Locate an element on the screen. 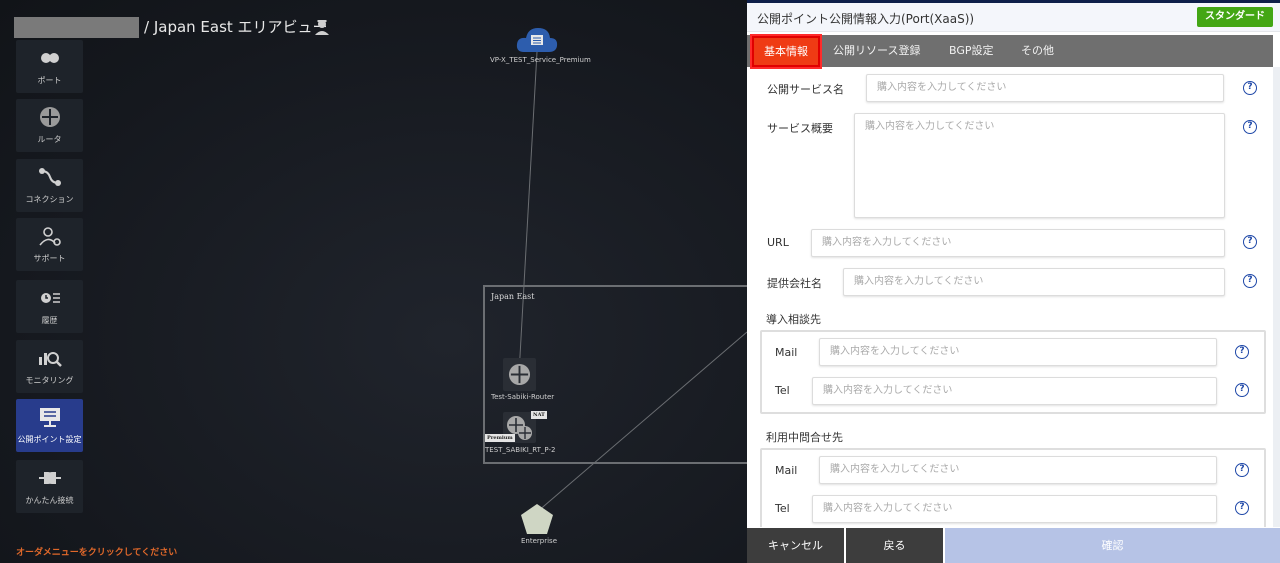 The width and height of the screenshot is (1280, 563). service-summary-label: サービス概要 is located at coordinates (800, 128).